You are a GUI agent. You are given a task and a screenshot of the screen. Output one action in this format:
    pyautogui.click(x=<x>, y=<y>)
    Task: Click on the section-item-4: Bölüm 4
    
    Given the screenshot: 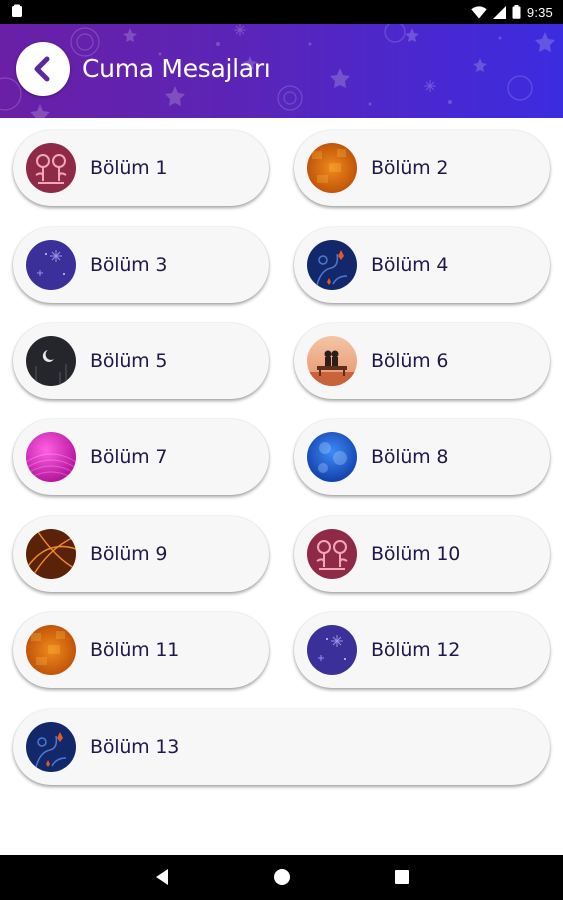 What is the action you would take?
    pyautogui.click(x=422, y=265)
    